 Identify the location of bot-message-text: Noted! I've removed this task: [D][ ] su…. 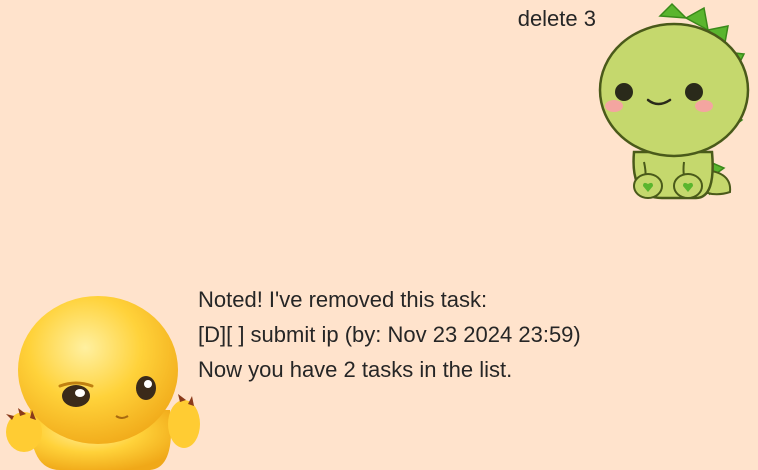
(389, 334).